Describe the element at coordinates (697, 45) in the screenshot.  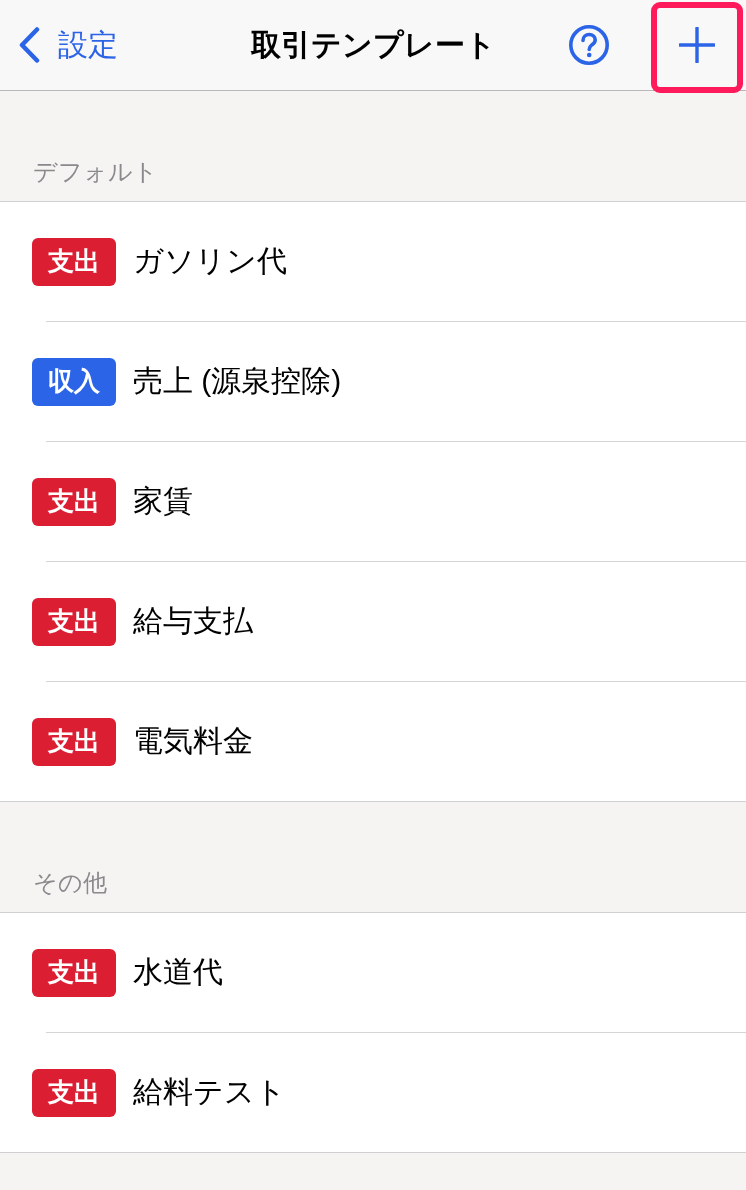
I see `plus-icon` at that location.